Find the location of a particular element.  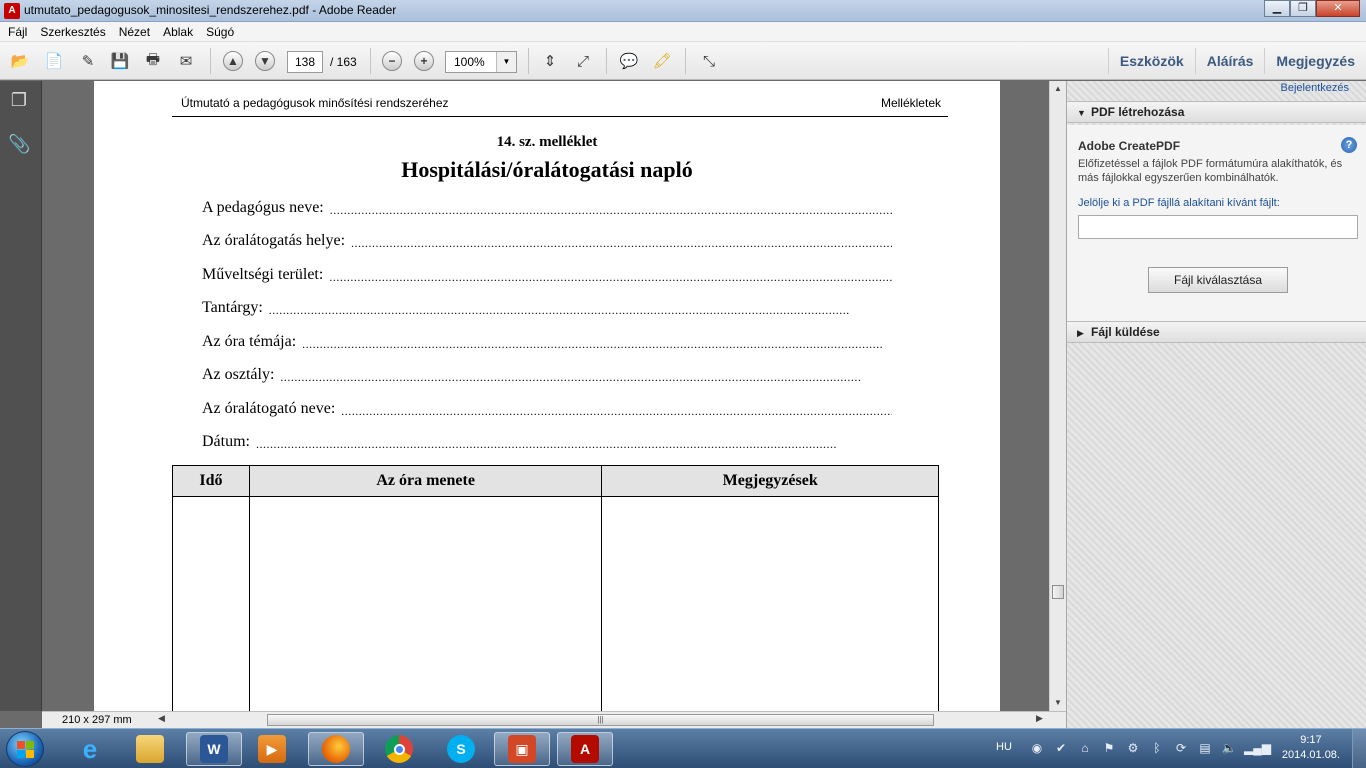

bluetooth-icon: ᛒ is located at coordinates (1157, 748).